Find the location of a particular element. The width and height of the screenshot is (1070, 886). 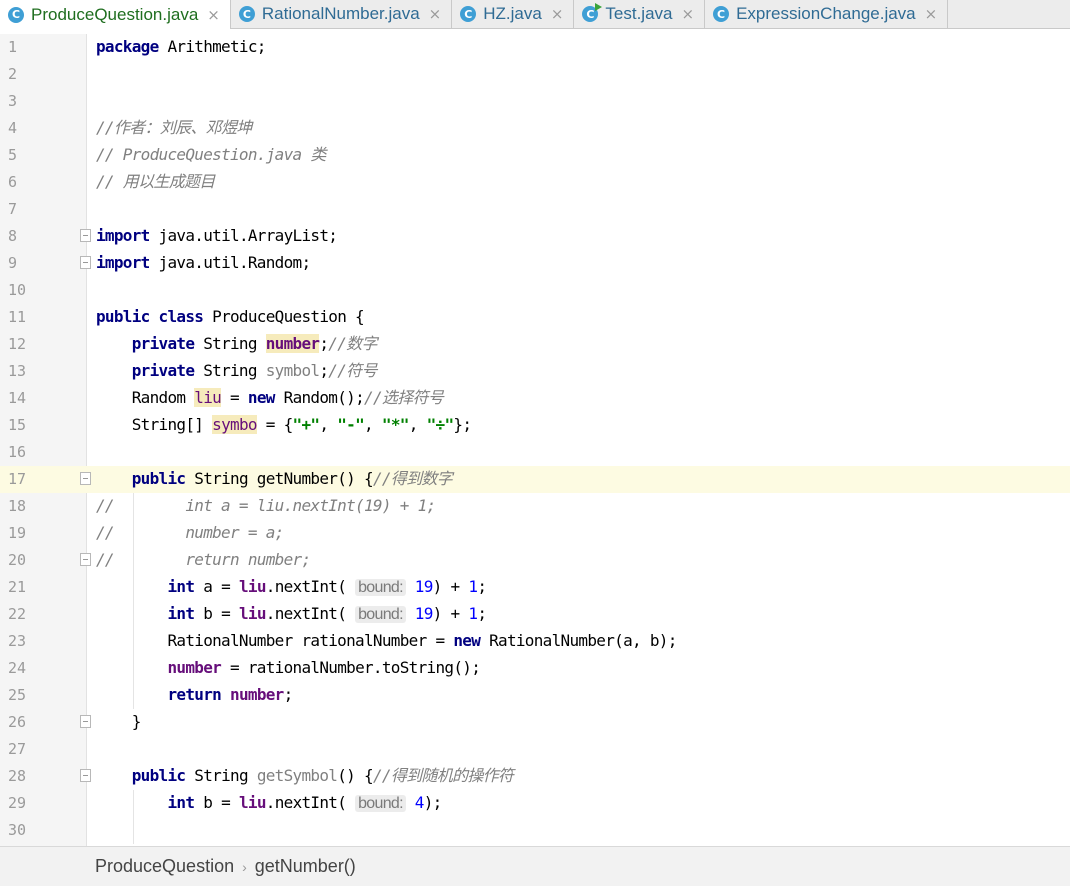

line-number: 22 is located at coordinates (17, 614).